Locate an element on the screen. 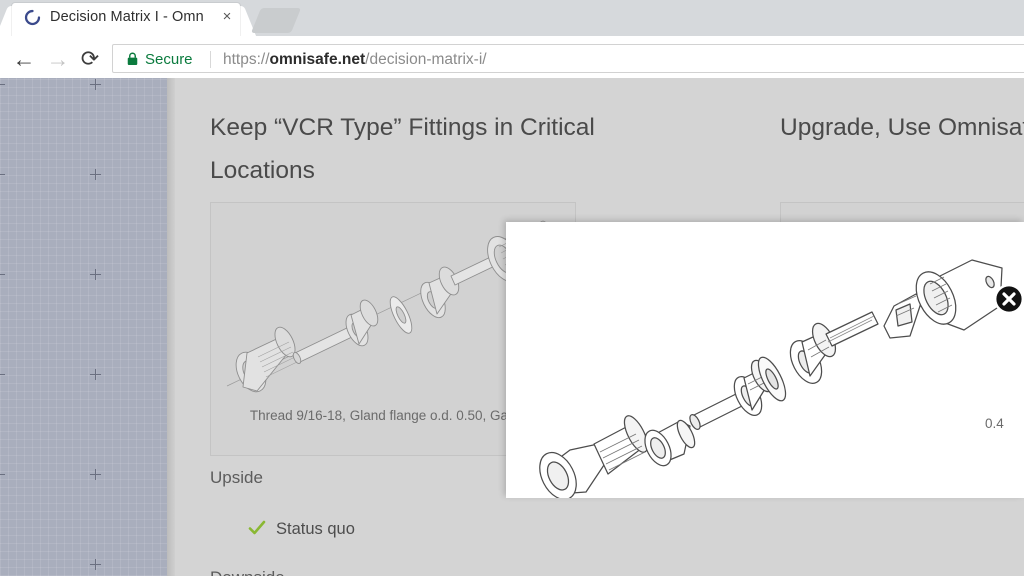  lock-icon is located at coordinates (132, 58).